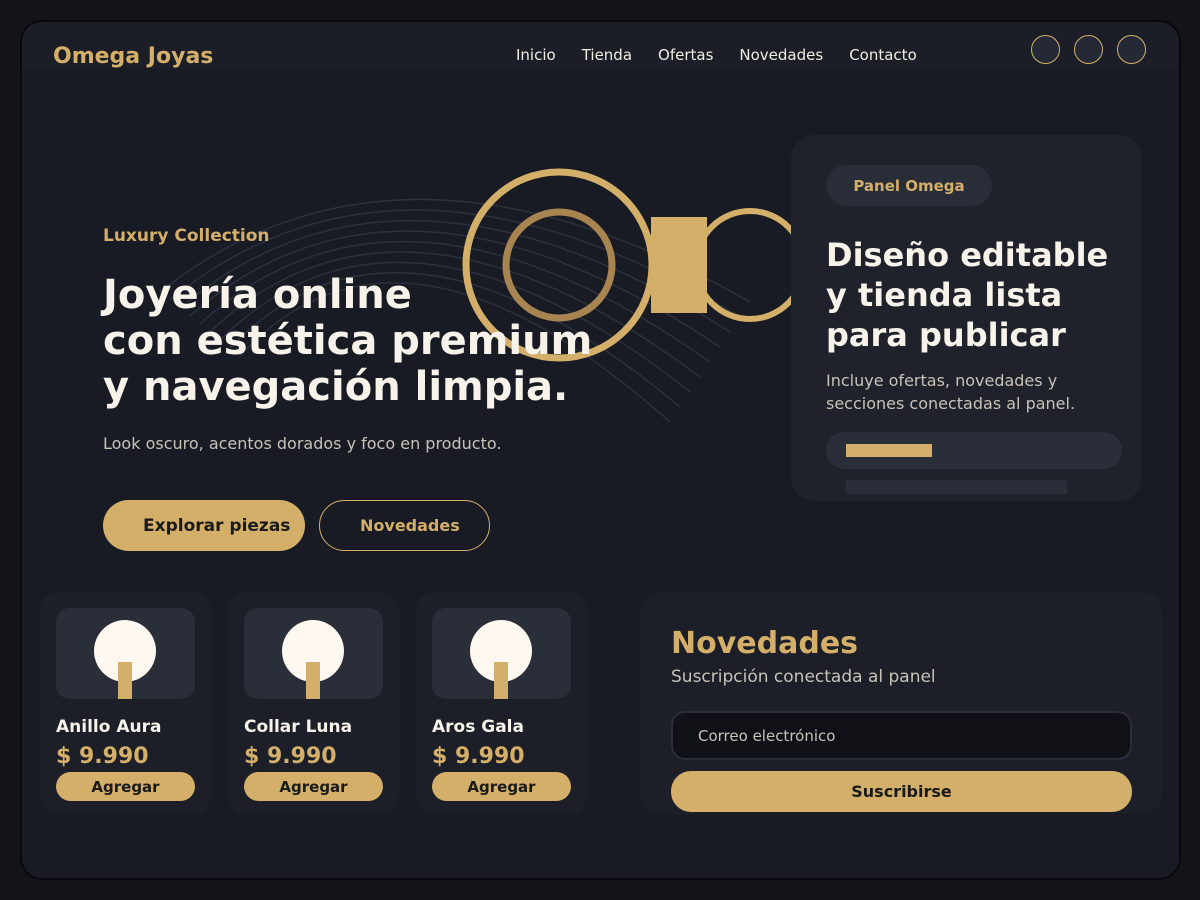 Image resolution: width=1200 pixels, height=900 pixels. What do you see at coordinates (901, 791) in the screenshot?
I see `subscribe-button: Suscribirse` at bounding box center [901, 791].